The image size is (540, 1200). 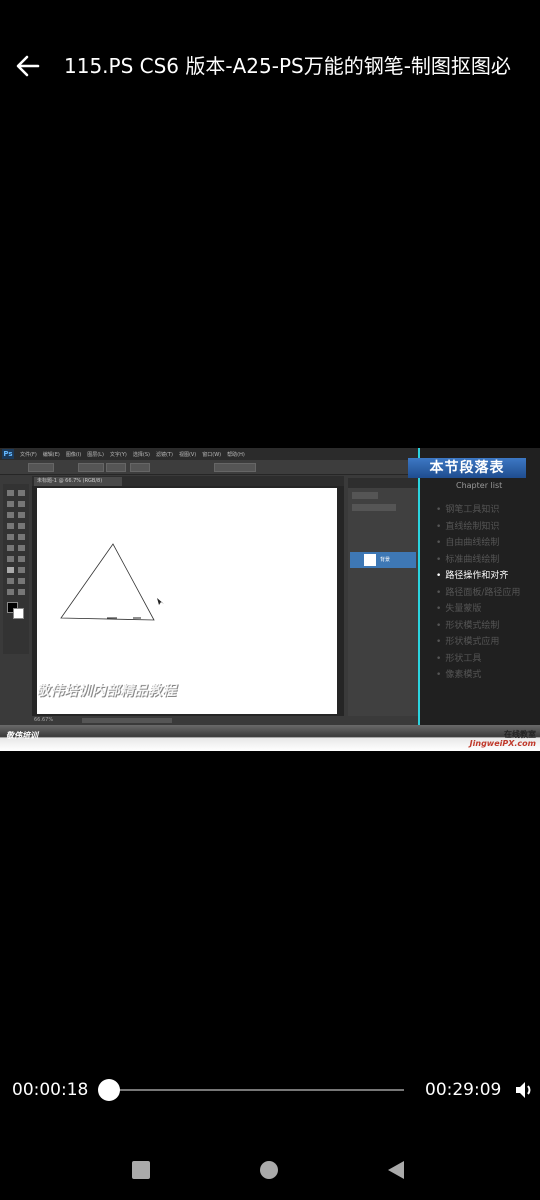 What do you see at coordinates (28, 454) in the screenshot?
I see `ps-menu-item: 文件(F)` at bounding box center [28, 454].